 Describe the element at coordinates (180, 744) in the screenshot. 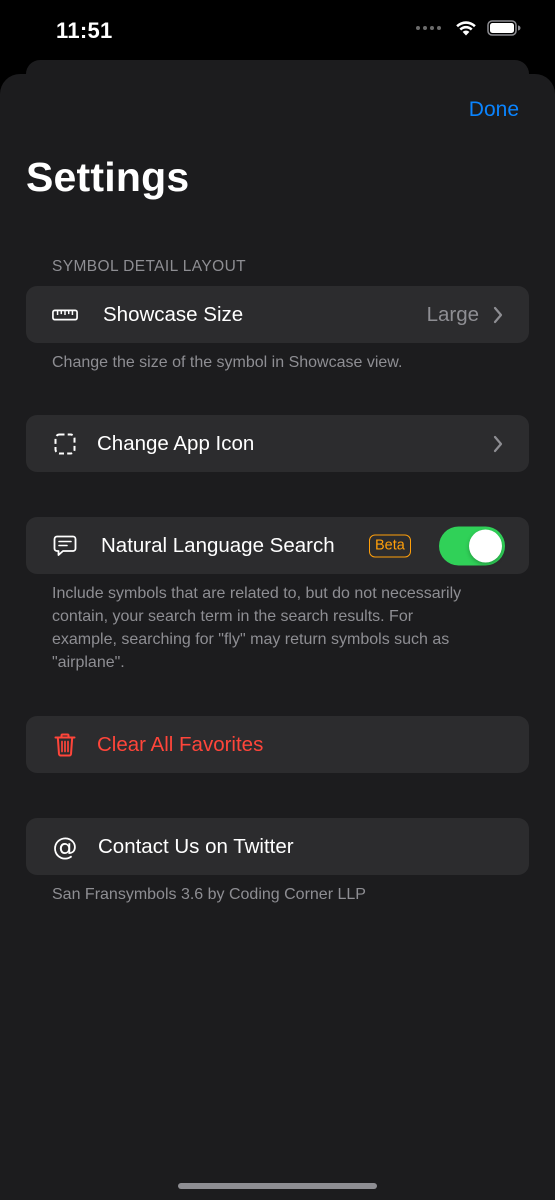

I see `clear-all-favorites-label: Clear All Favorites` at that location.